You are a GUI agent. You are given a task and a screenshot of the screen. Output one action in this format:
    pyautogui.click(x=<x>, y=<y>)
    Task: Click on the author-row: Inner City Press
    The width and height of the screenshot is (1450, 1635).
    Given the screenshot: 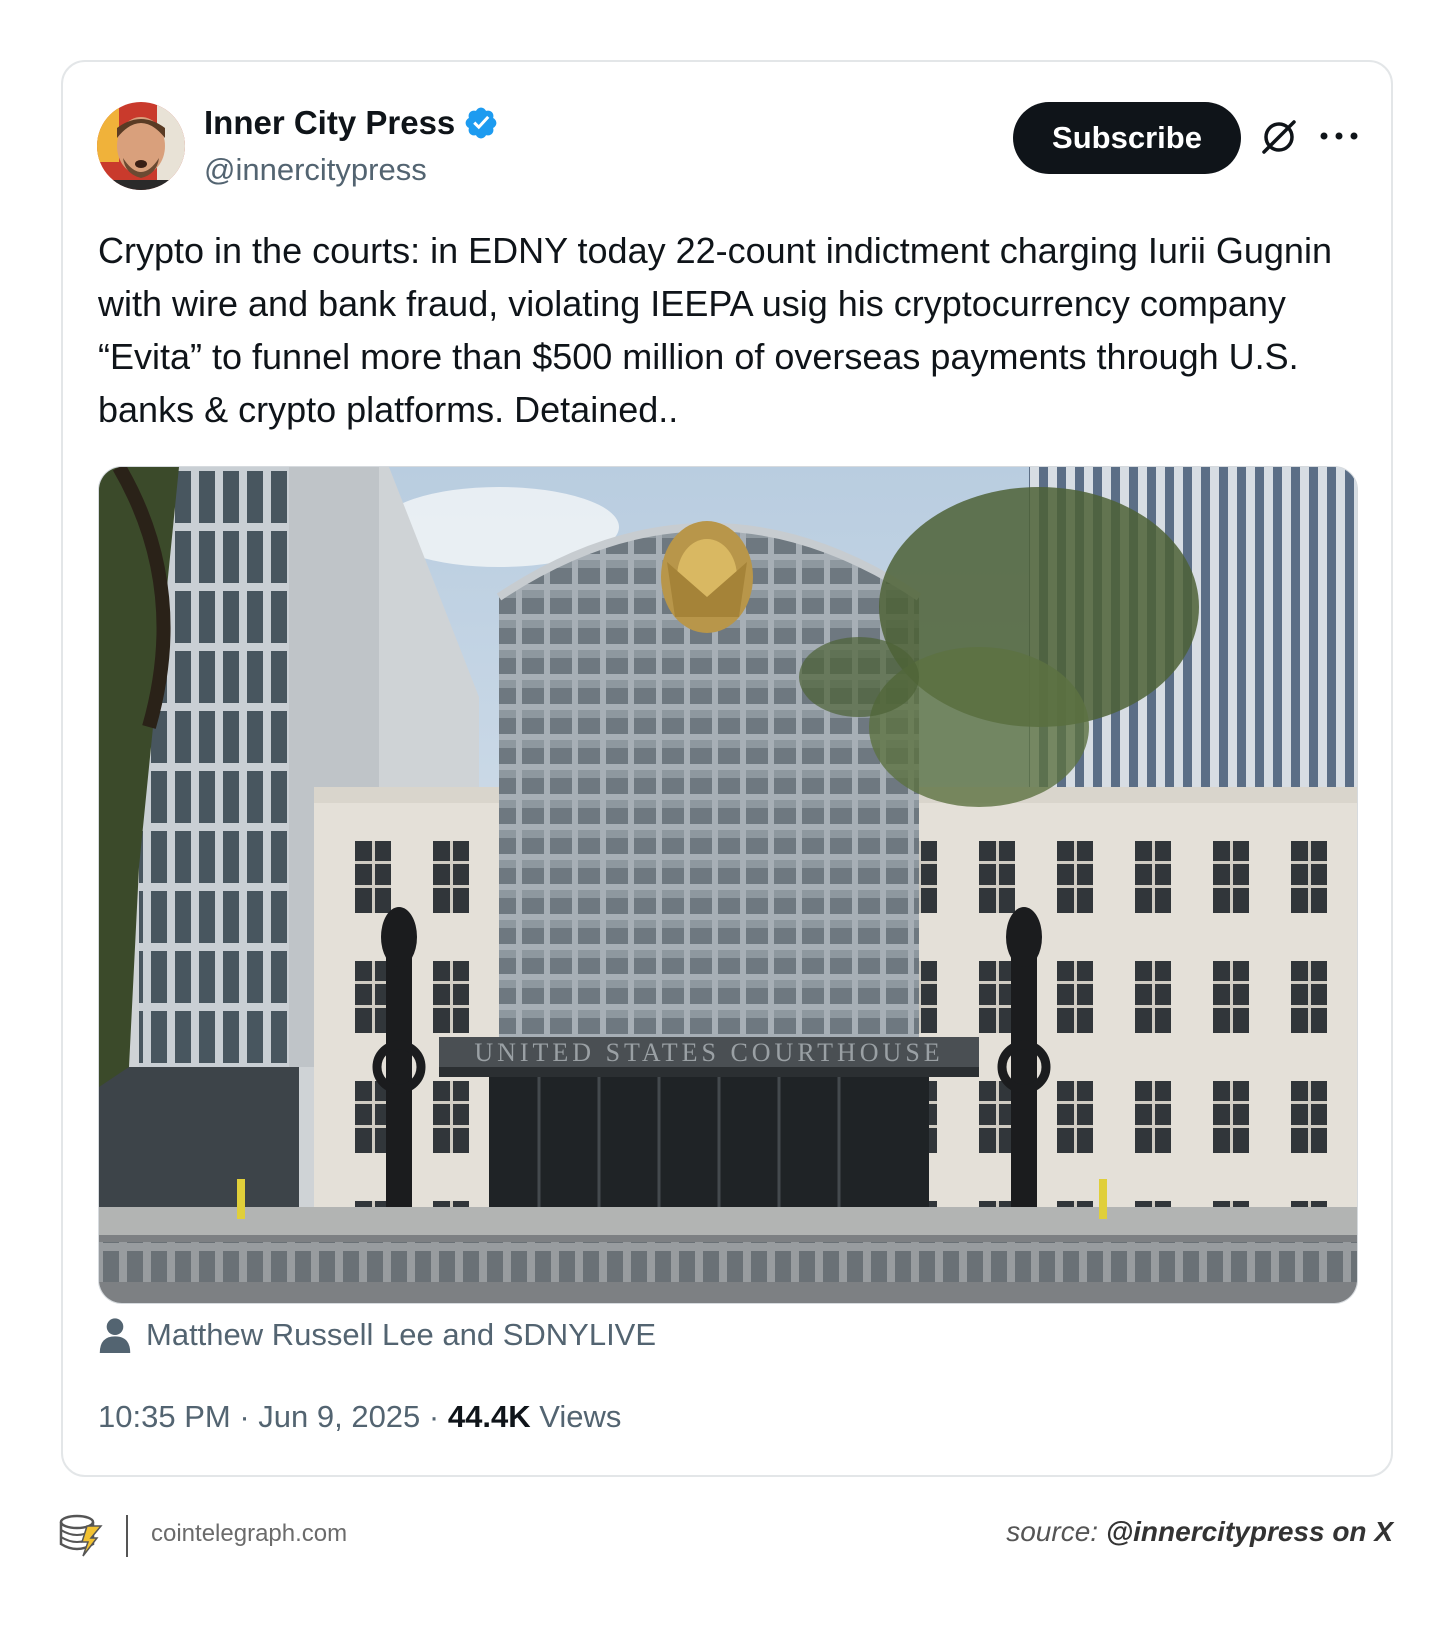 What is the action you would take?
    pyautogui.click(x=351, y=123)
    